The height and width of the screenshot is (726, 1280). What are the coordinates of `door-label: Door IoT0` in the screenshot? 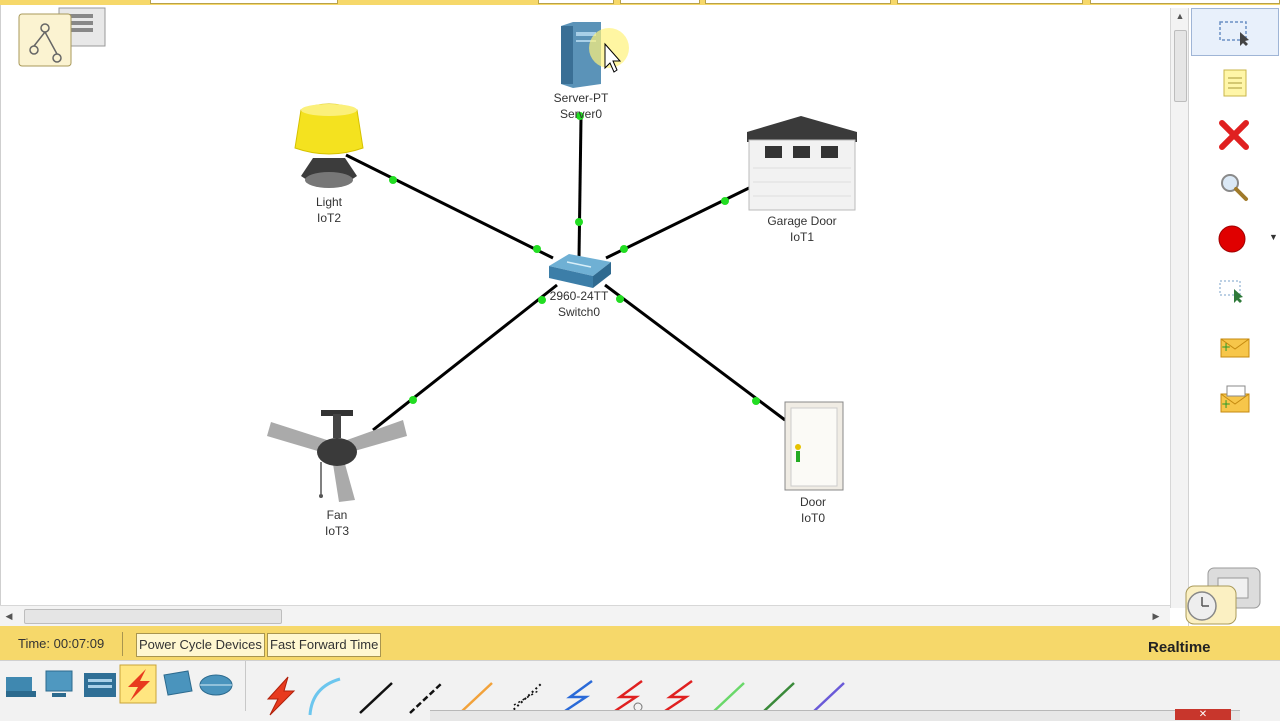 It's located at (813, 510).